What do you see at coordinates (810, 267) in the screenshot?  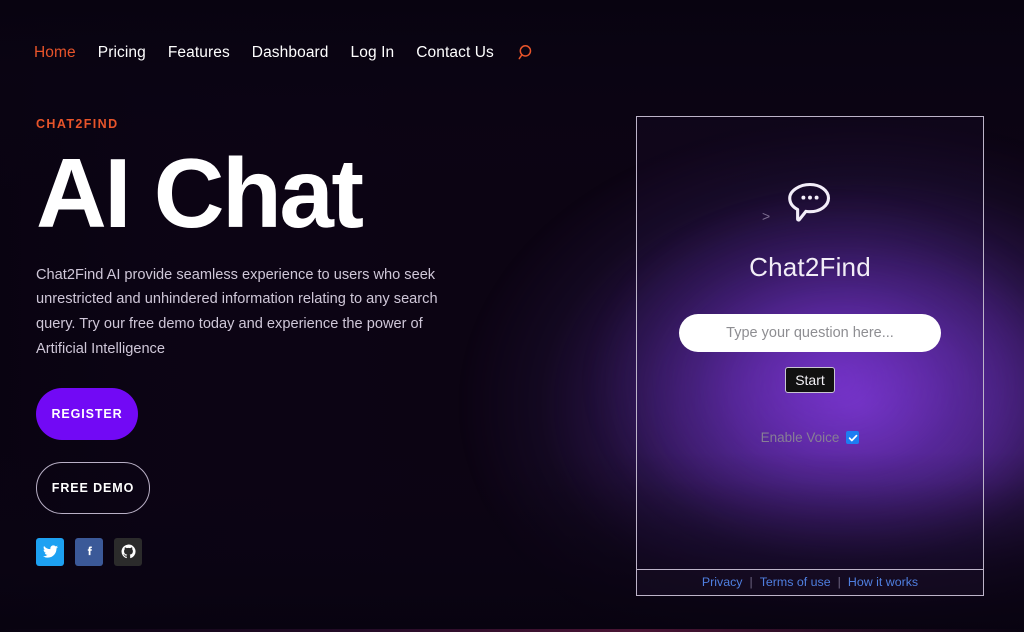 I see `chat-panel-title: Chat2Find` at bounding box center [810, 267].